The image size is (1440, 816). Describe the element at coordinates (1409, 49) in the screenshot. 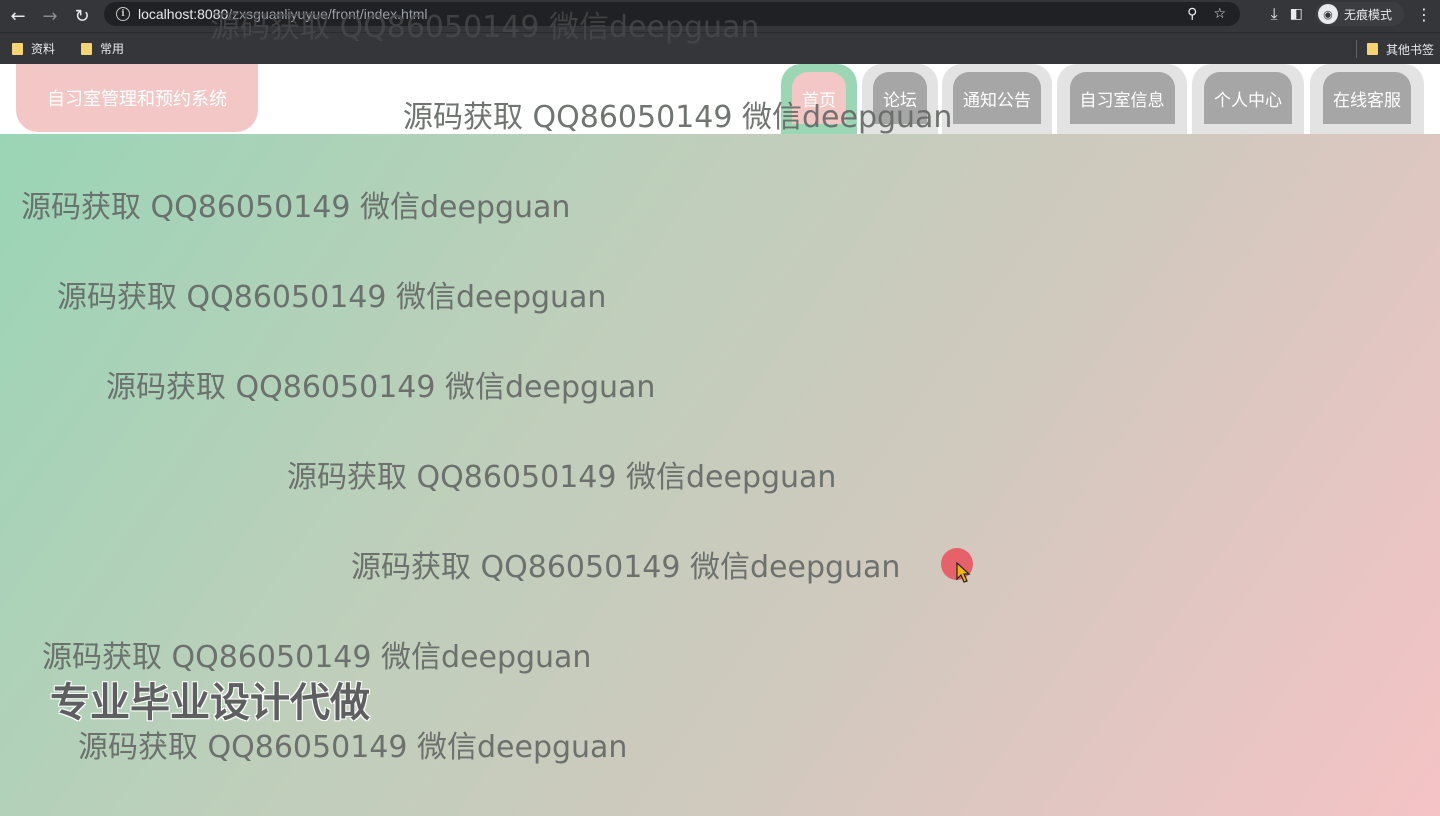

I see `other-bookmarks-label: 其他书签` at that location.